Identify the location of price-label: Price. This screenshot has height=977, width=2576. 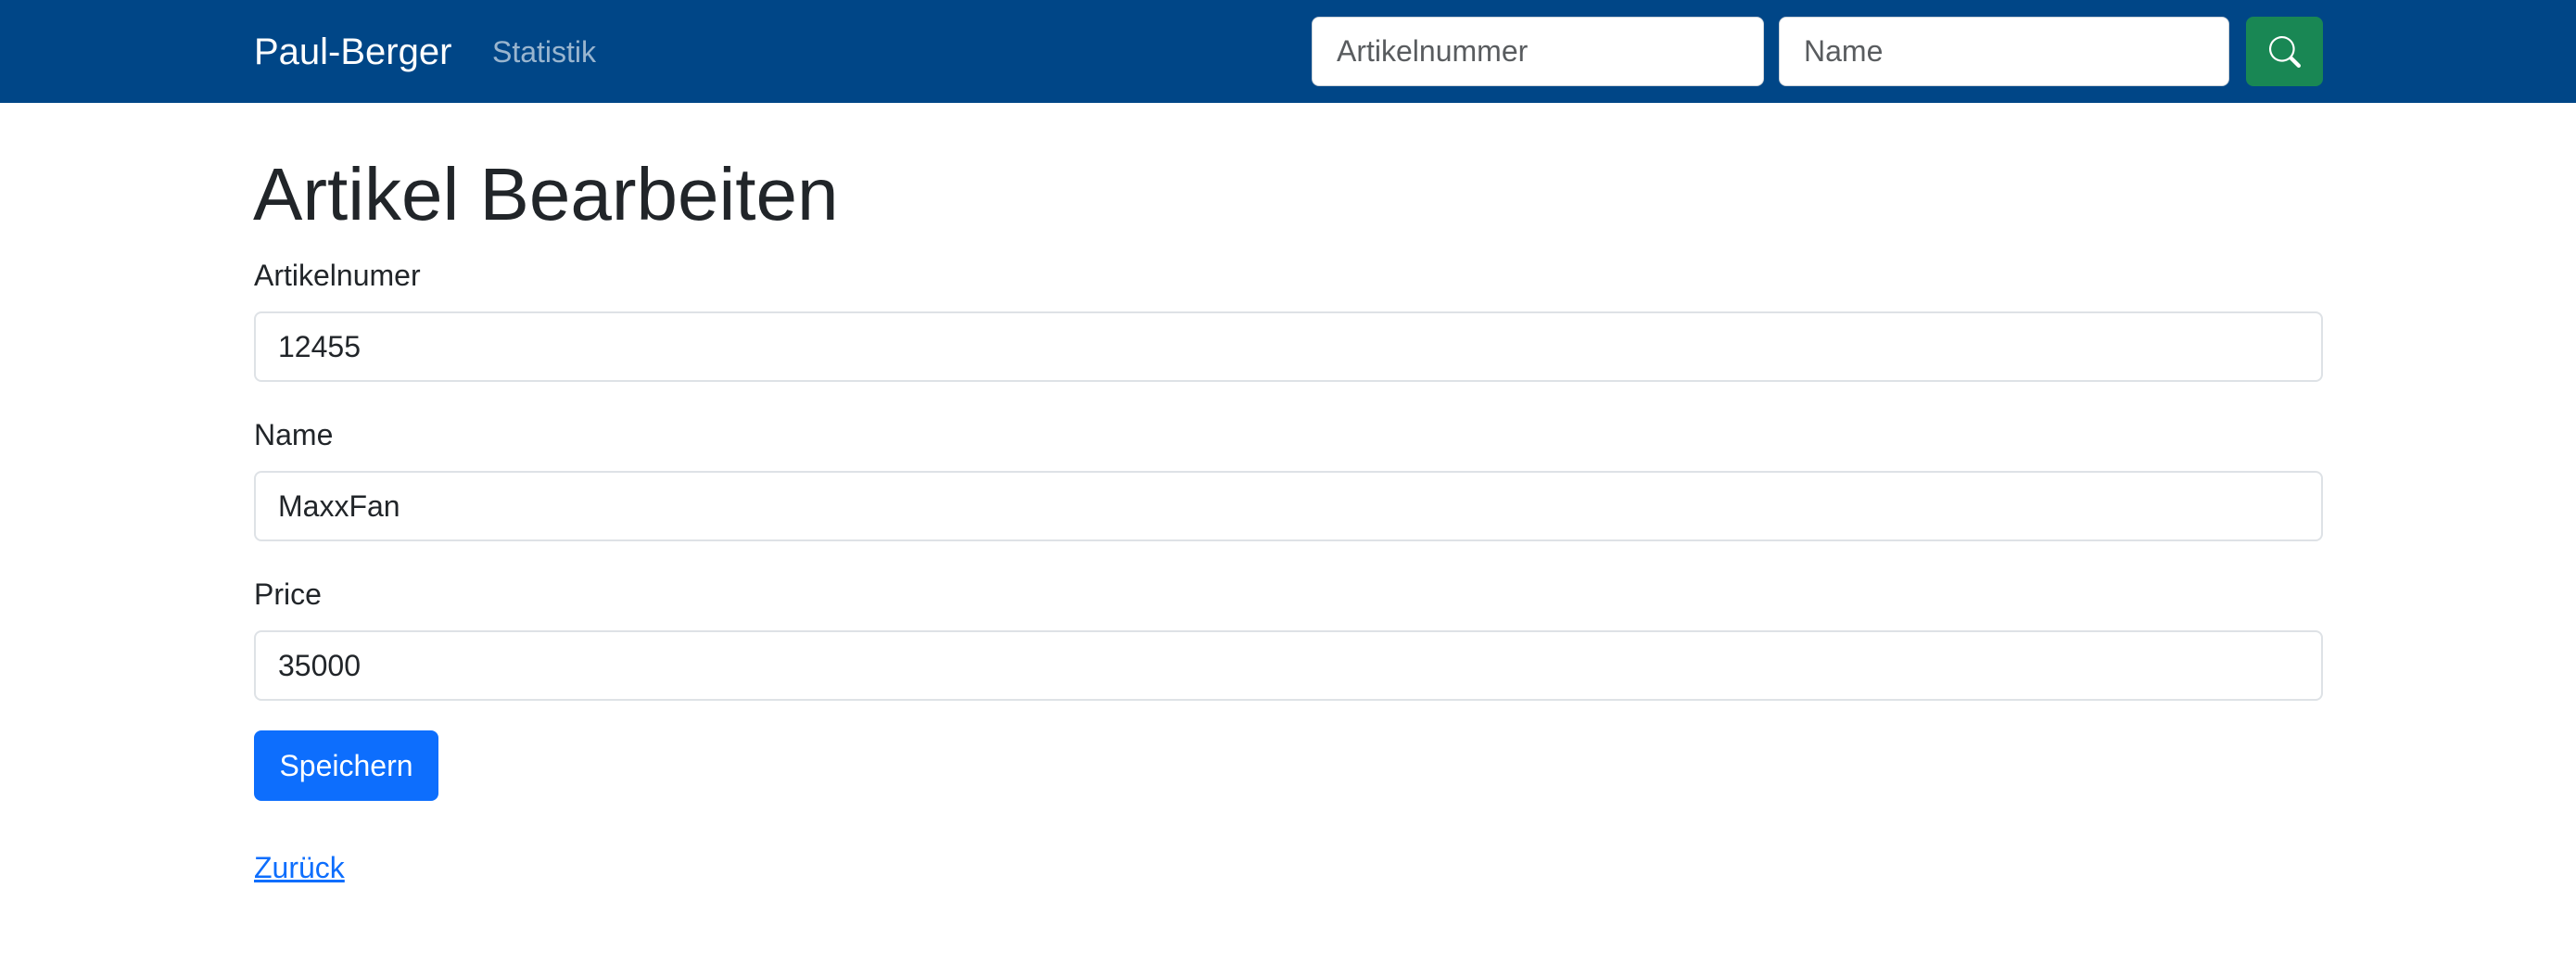
(288, 594).